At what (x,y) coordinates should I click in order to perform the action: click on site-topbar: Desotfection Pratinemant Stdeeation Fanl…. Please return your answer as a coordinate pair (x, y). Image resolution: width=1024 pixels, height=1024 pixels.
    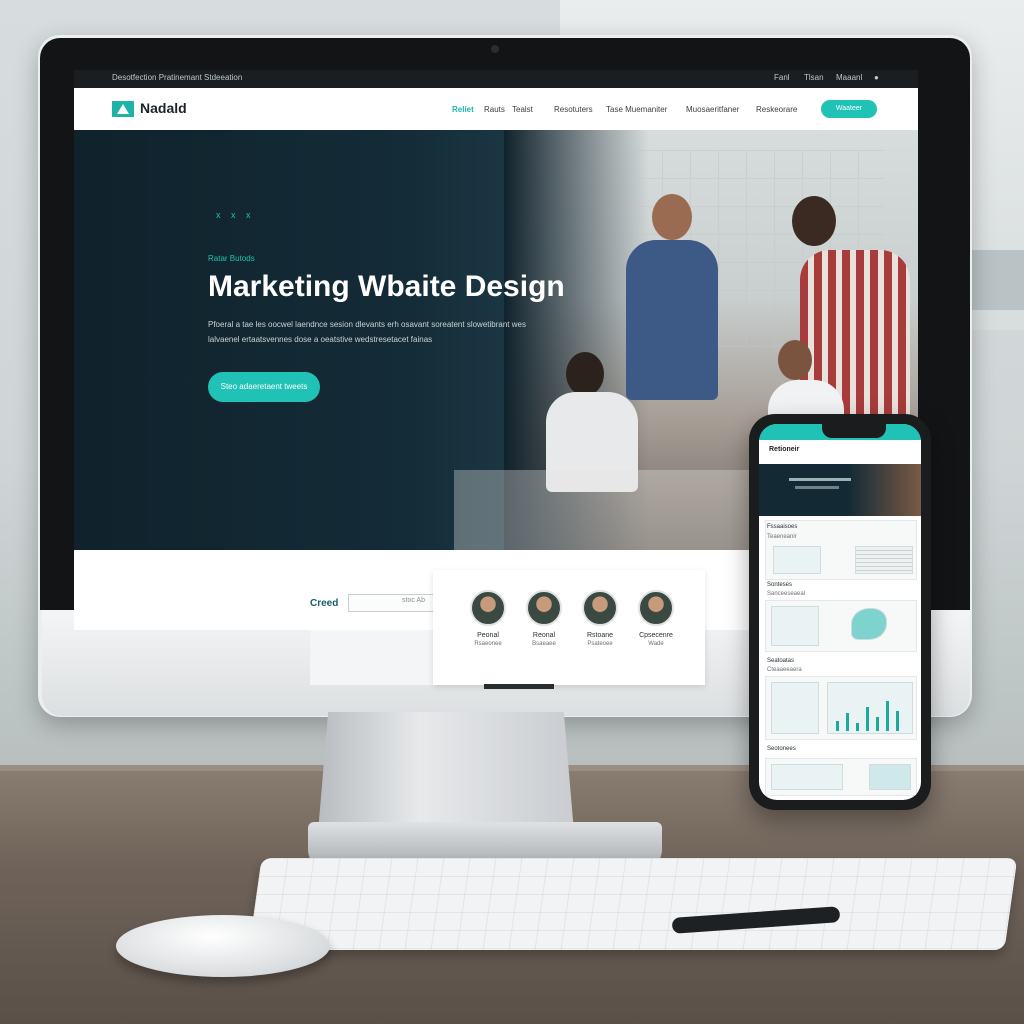
    Looking at the image, I should click on (496, 79).